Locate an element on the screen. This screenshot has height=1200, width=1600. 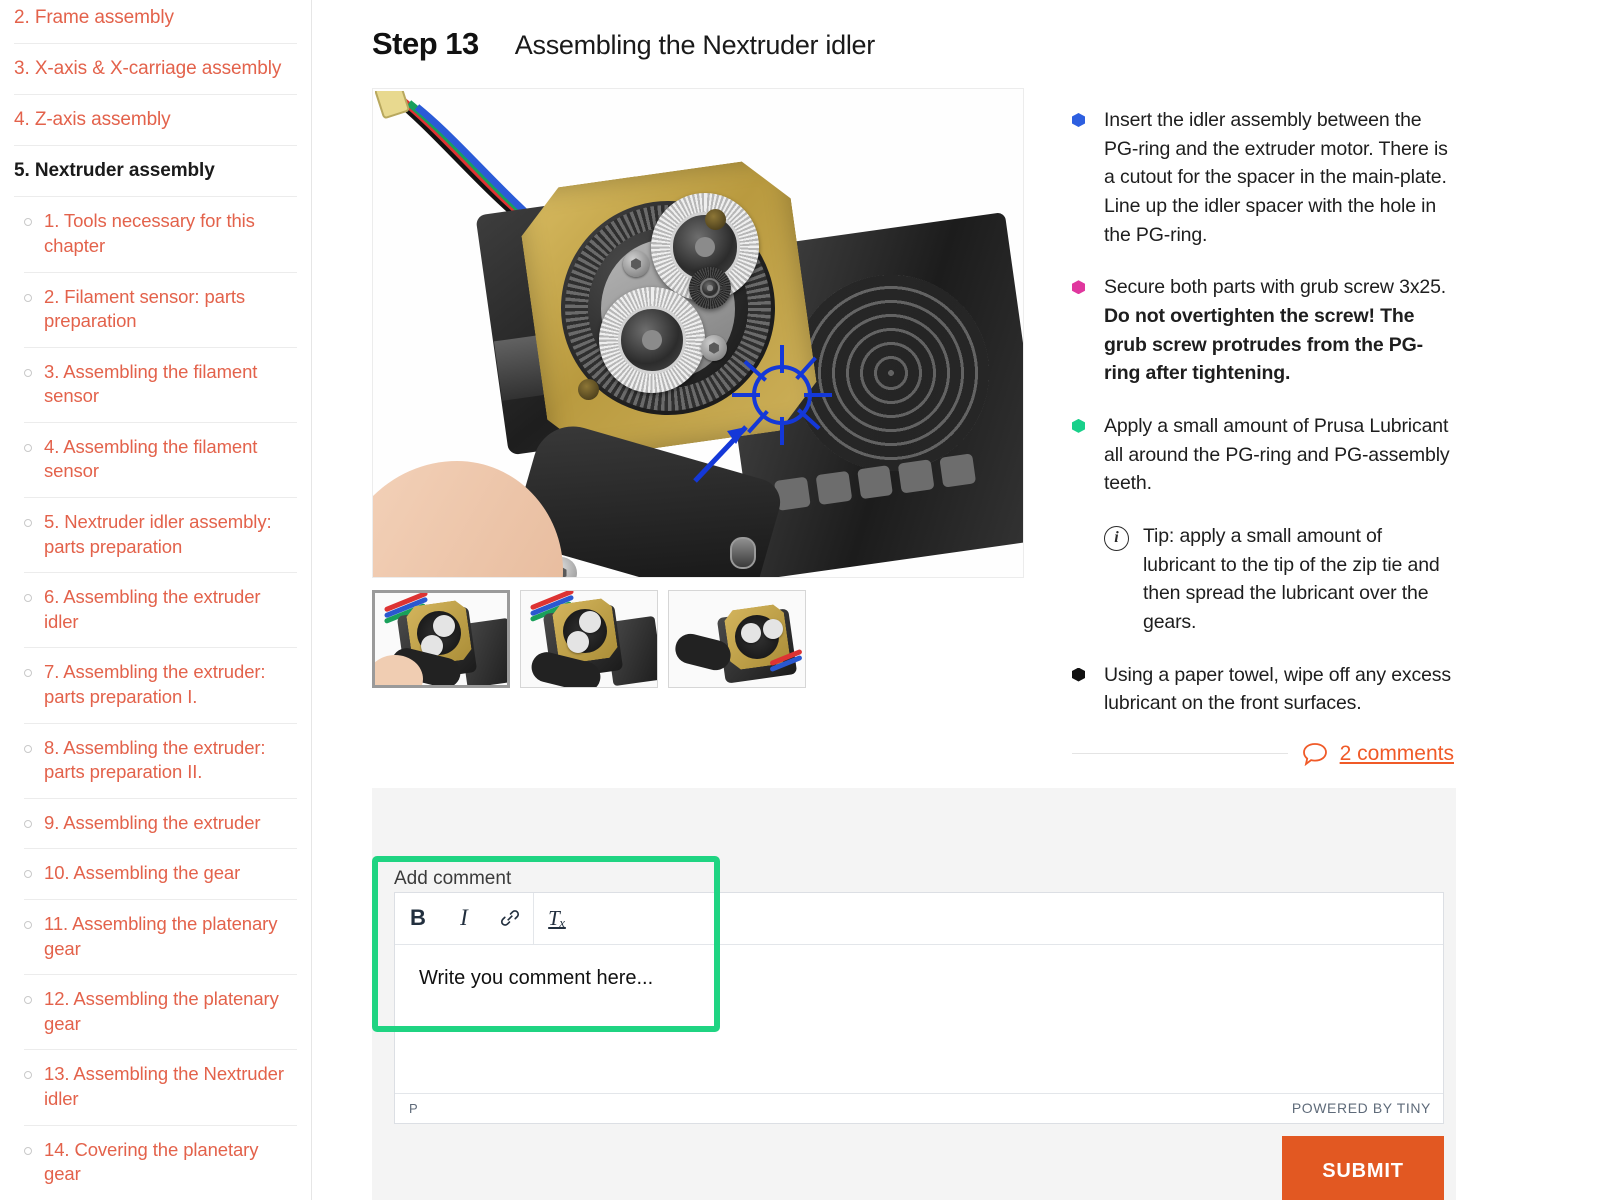
speech-bubble-icon is located at coordinates (1314, 754).